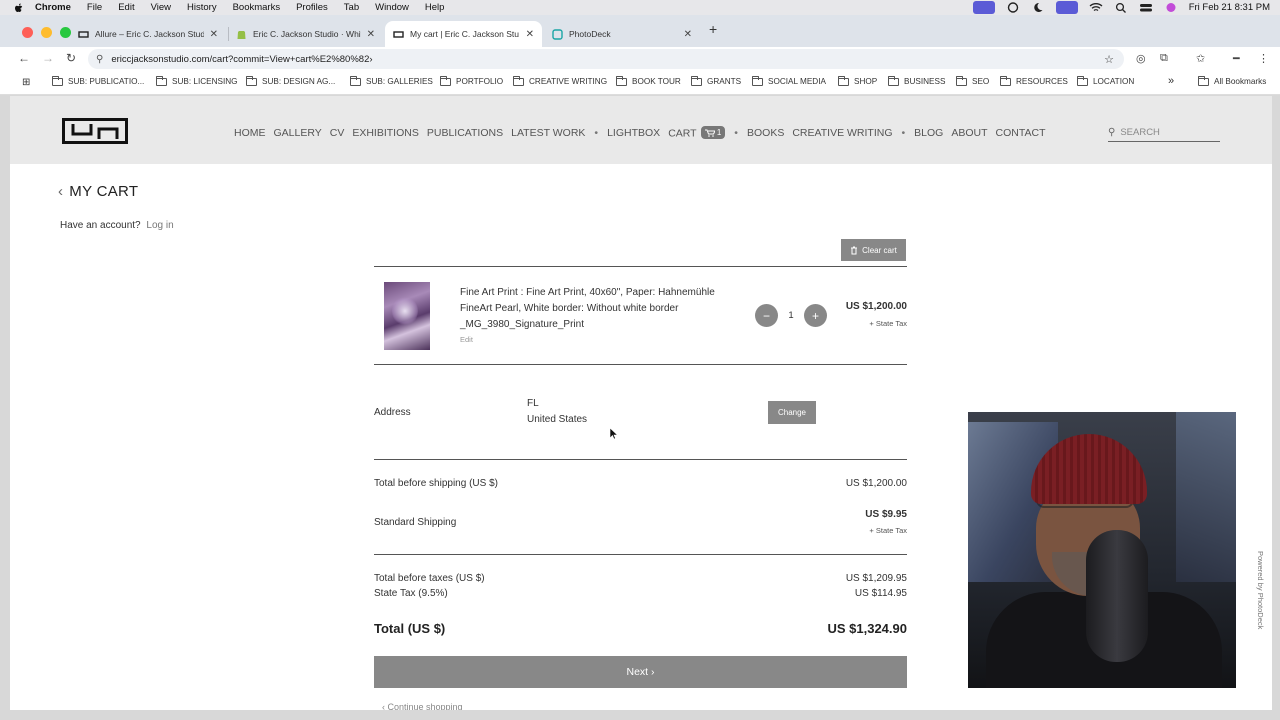 The height and width of the screenshot is (720, 1280). What do you see at coordinates (713, 29) in the screenshot?
I see `new-tab-icon: +` at bounding box center [713, 29].